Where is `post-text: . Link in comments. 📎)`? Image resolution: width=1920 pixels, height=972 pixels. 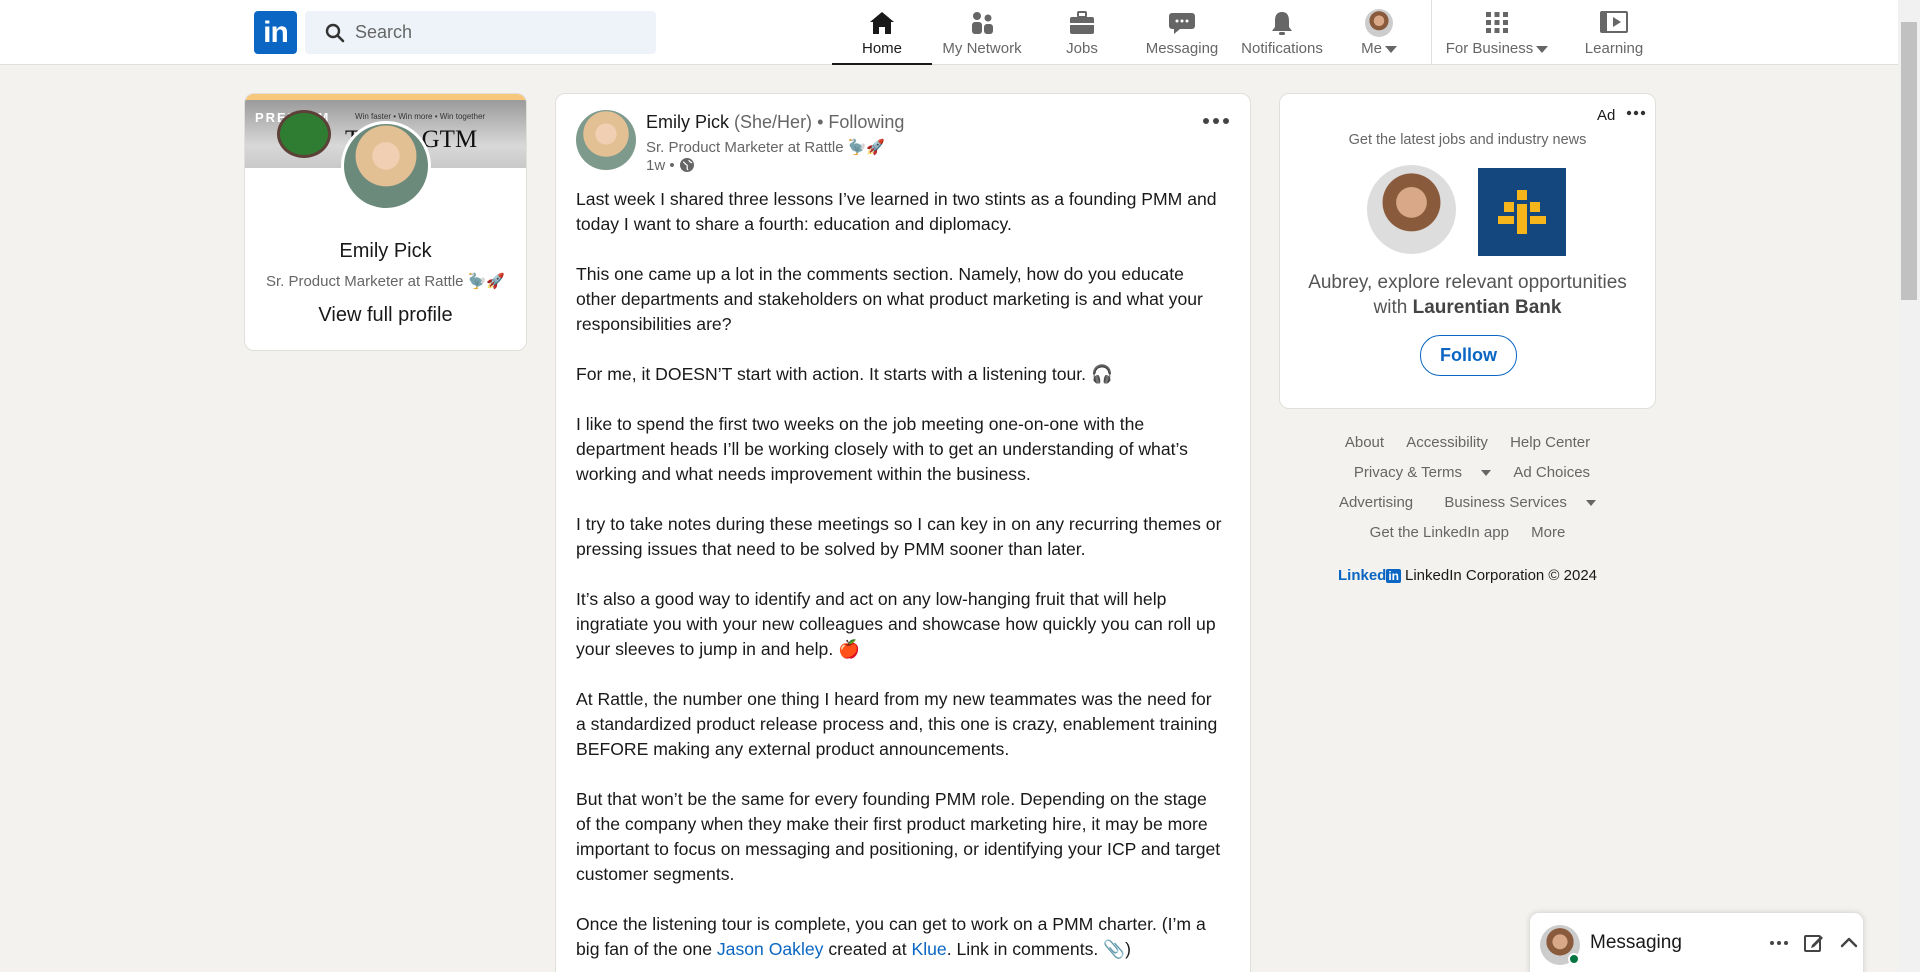
post-text: . Link in comments. 📎) is located at coordinates (1038, 949).